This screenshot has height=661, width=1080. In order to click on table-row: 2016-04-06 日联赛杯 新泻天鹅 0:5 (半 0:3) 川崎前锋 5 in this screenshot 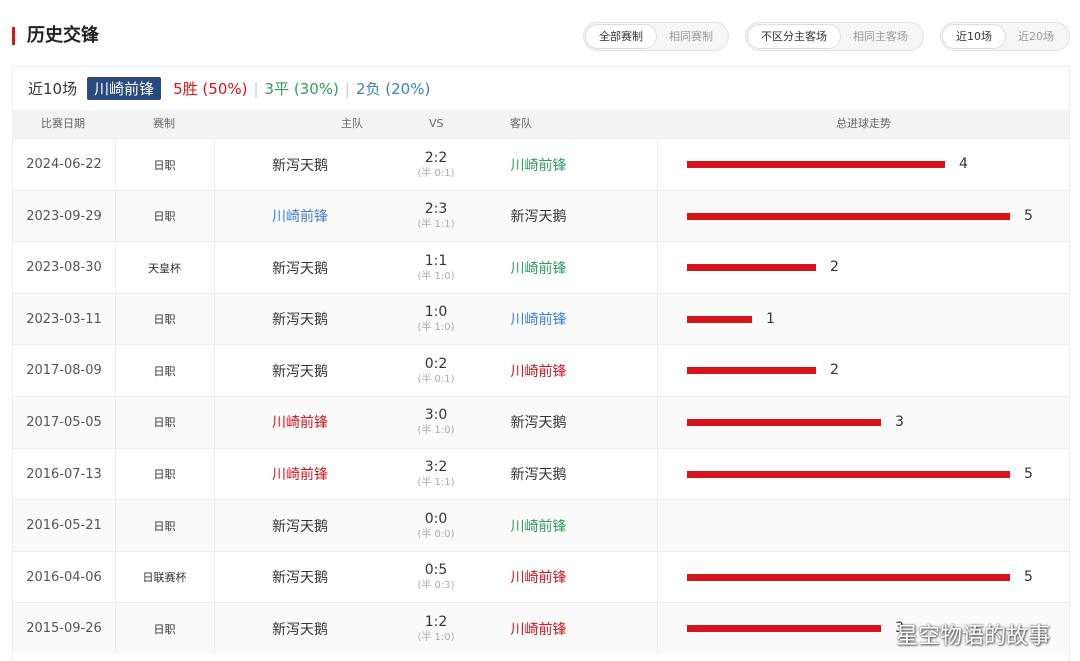, I will do `click(541, 576)`.